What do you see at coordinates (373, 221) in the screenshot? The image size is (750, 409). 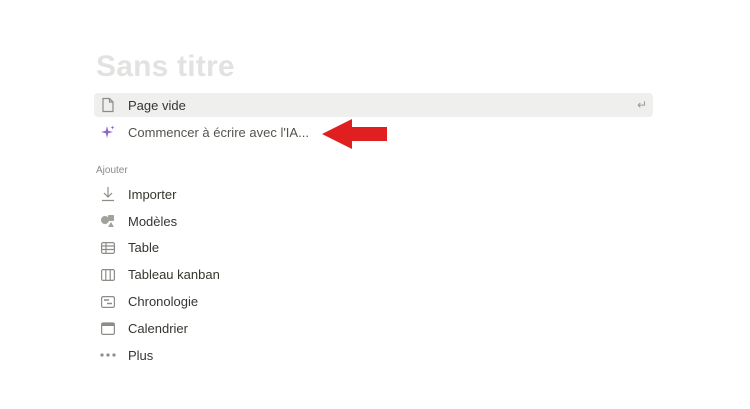 I see `templates-option: Modèles` at bounding box center [373, 221].